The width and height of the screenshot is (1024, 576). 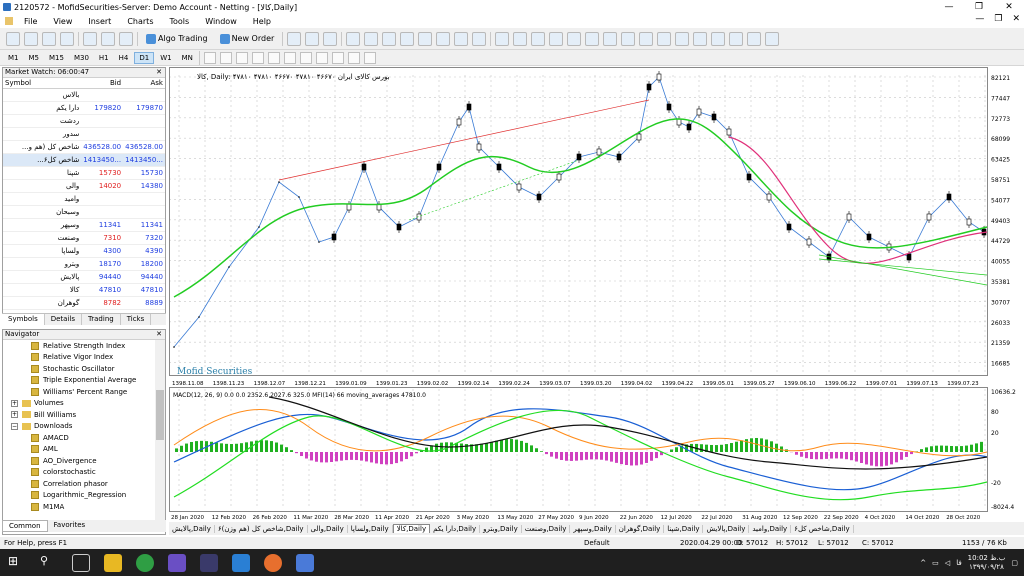 What do you see at coordinates (979, 19) in the screenshot?
I see `mdi-minimize-button: —` at bounding box center [979, 19].